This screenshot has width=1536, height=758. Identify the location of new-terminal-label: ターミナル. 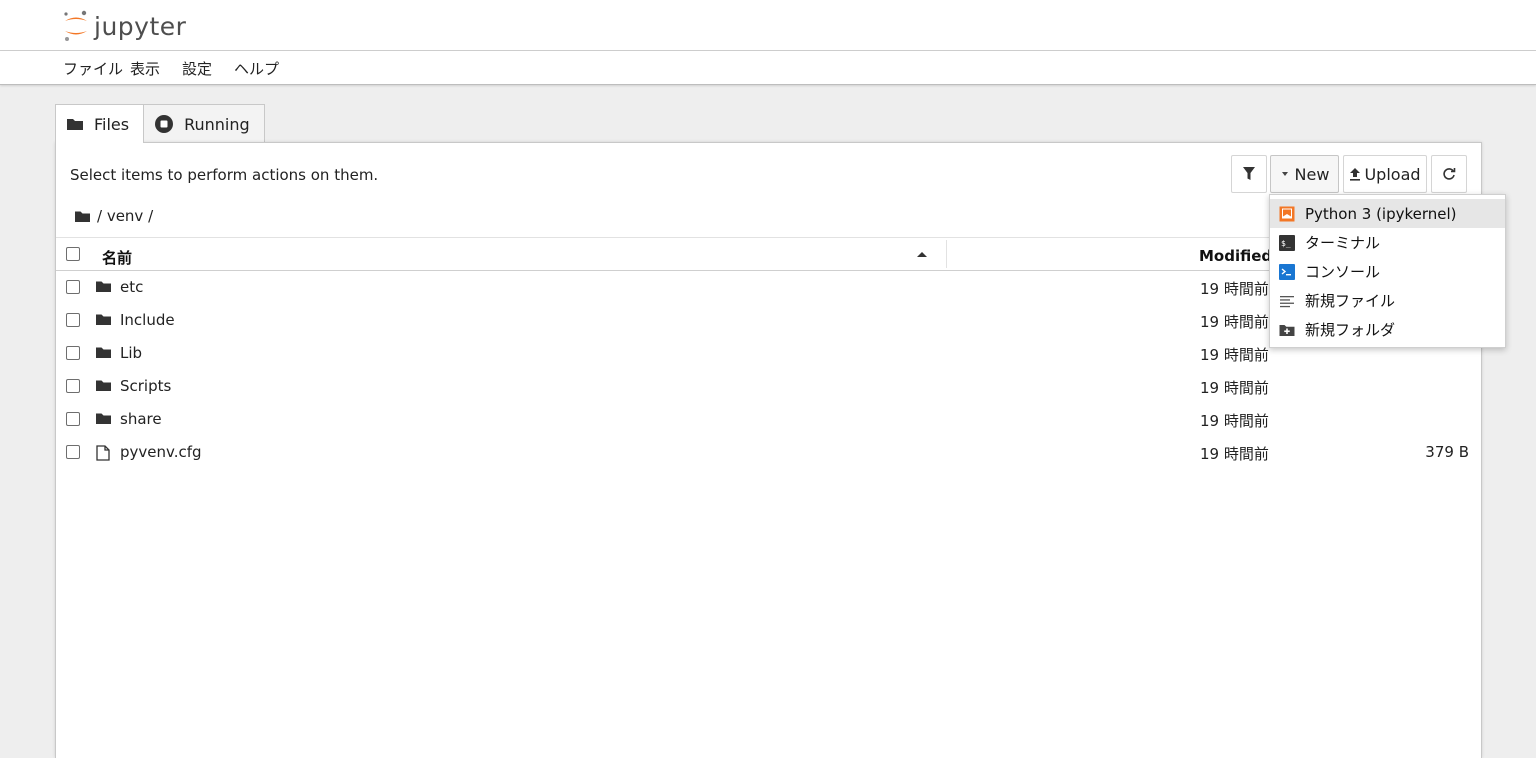
(1343, 243).